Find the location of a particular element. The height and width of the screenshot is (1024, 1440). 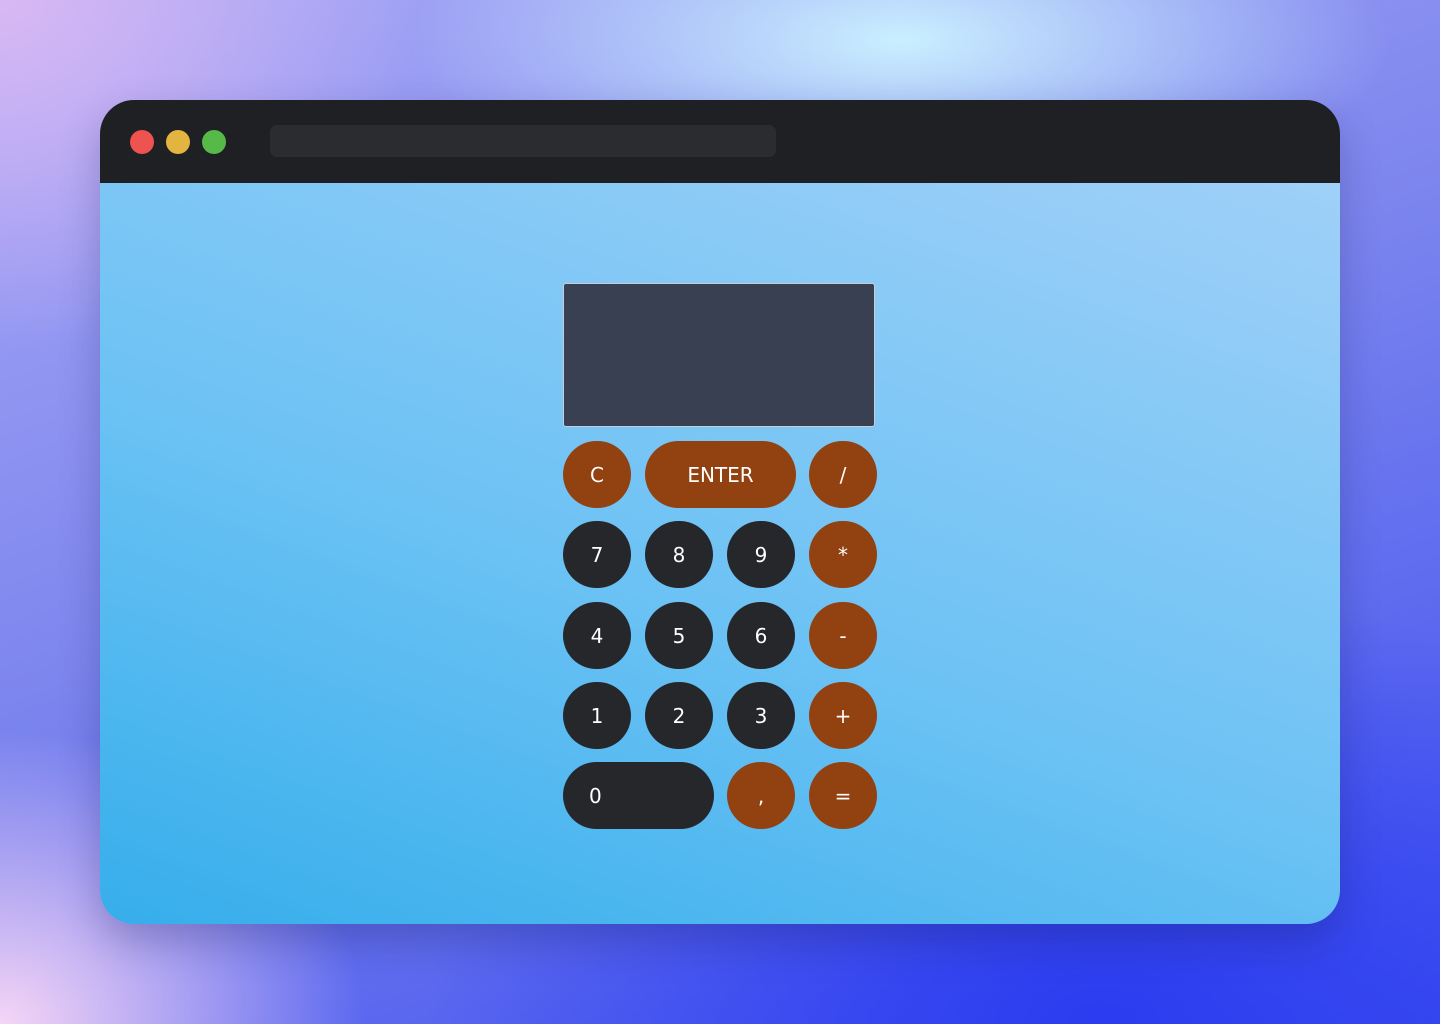

calculator-display is located at coordinates (719, 355).